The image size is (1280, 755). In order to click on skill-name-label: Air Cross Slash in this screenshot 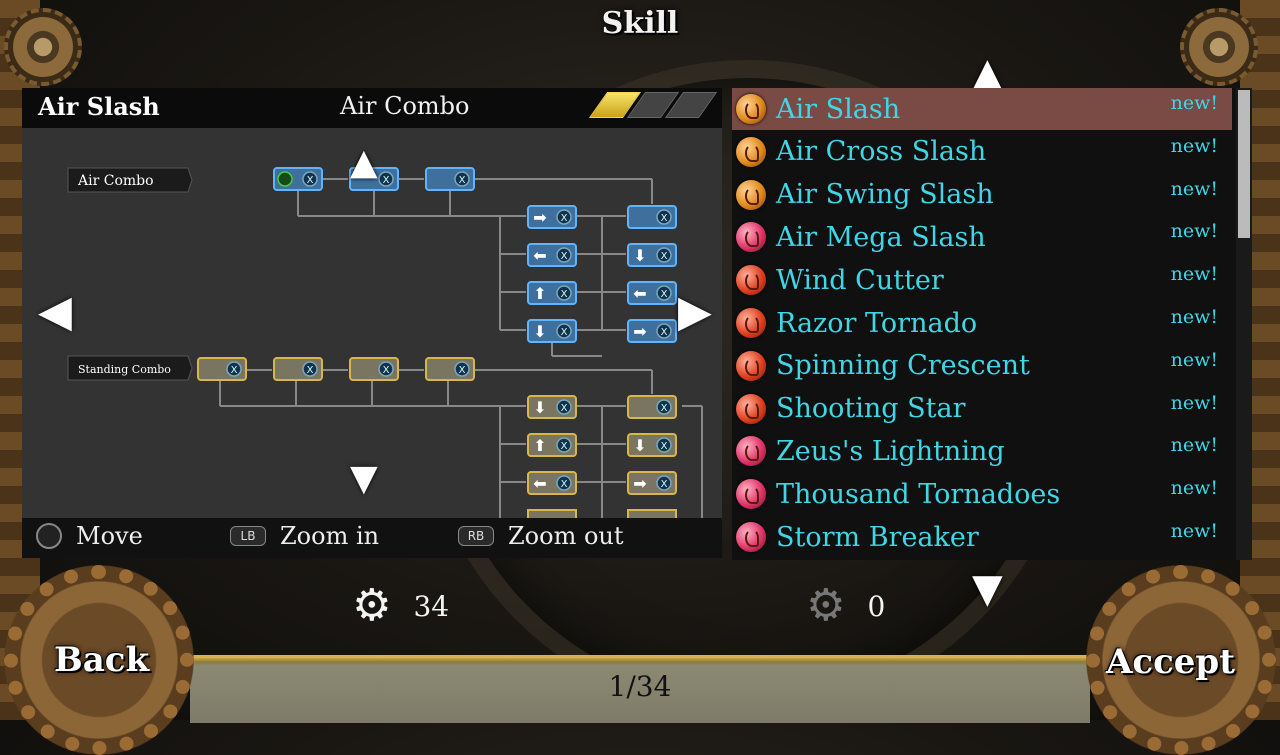, I will do `click(881, 152)`.